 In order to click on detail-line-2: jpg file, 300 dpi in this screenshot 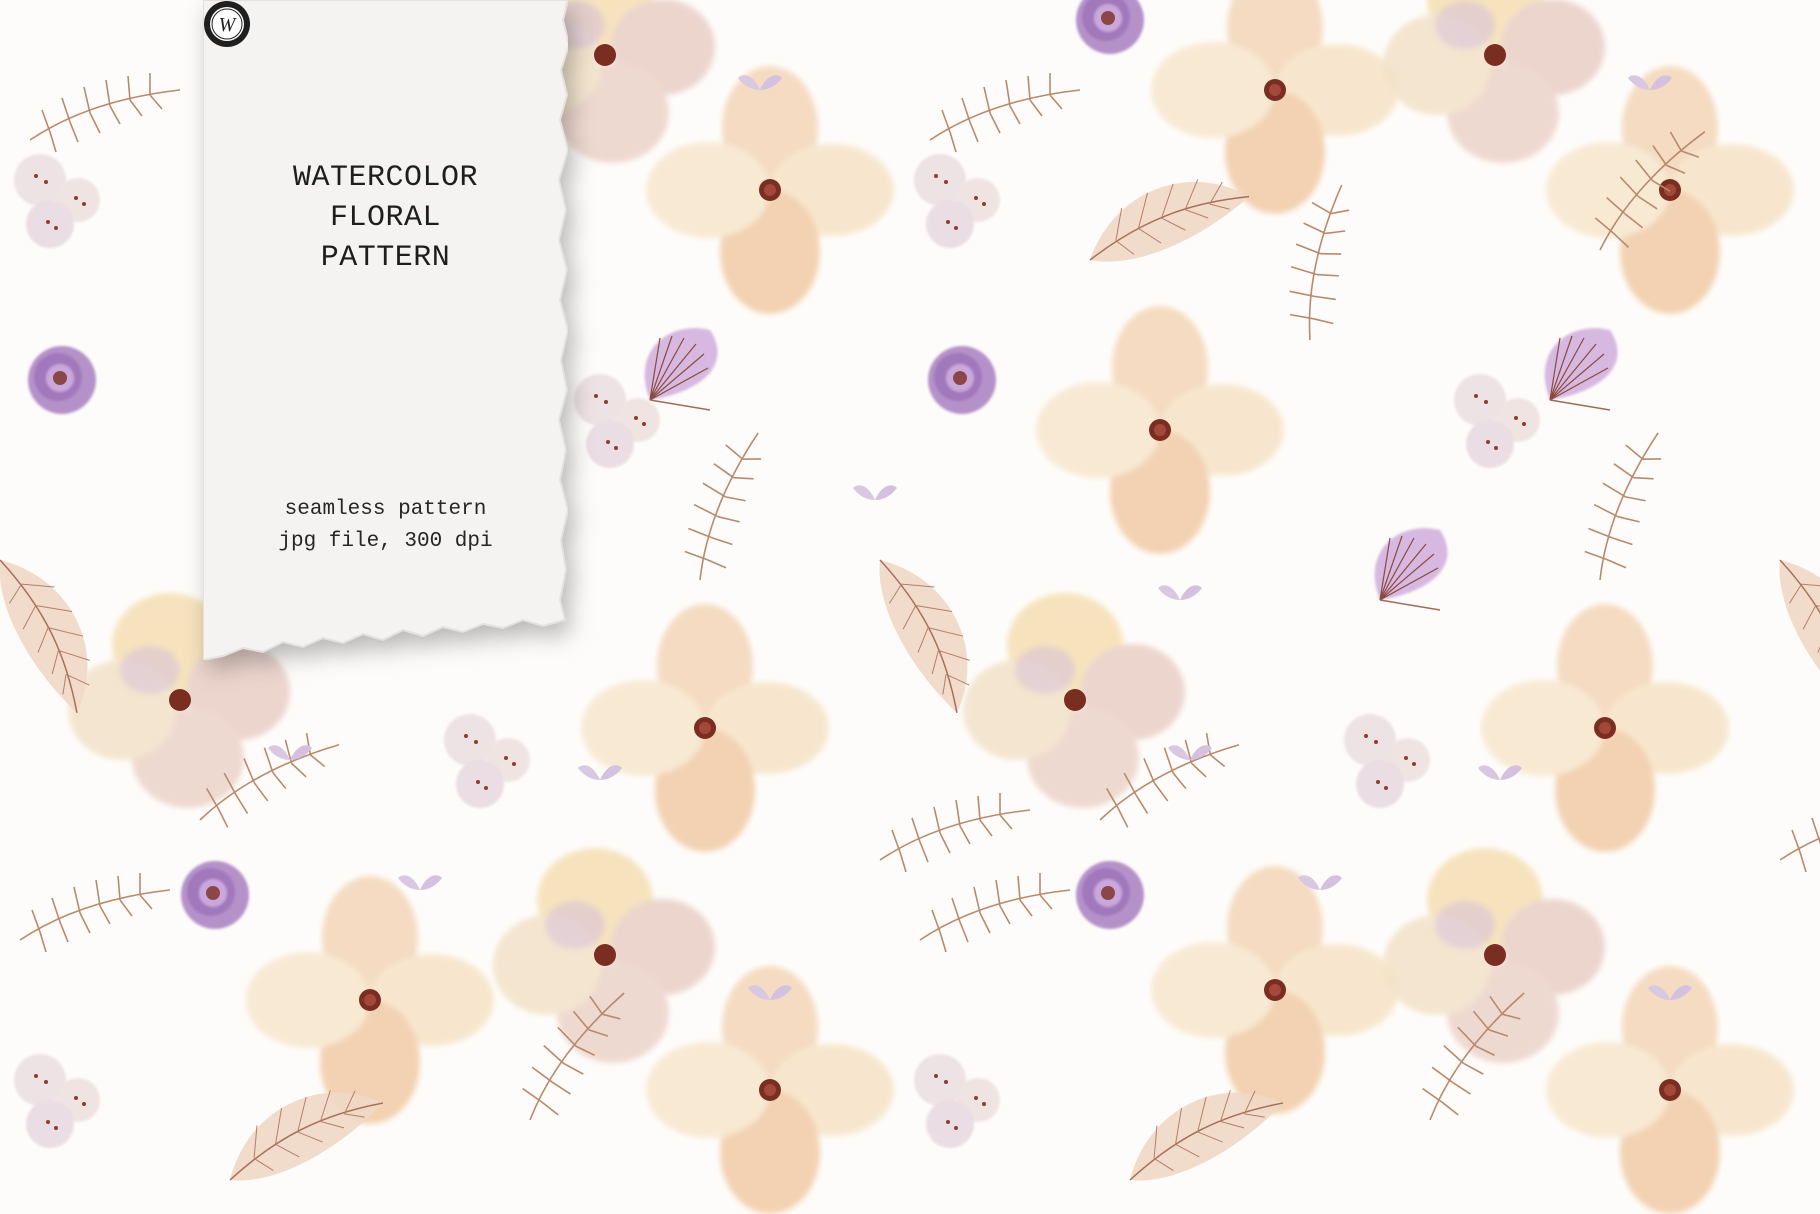, I will do `click(385, 541)`.